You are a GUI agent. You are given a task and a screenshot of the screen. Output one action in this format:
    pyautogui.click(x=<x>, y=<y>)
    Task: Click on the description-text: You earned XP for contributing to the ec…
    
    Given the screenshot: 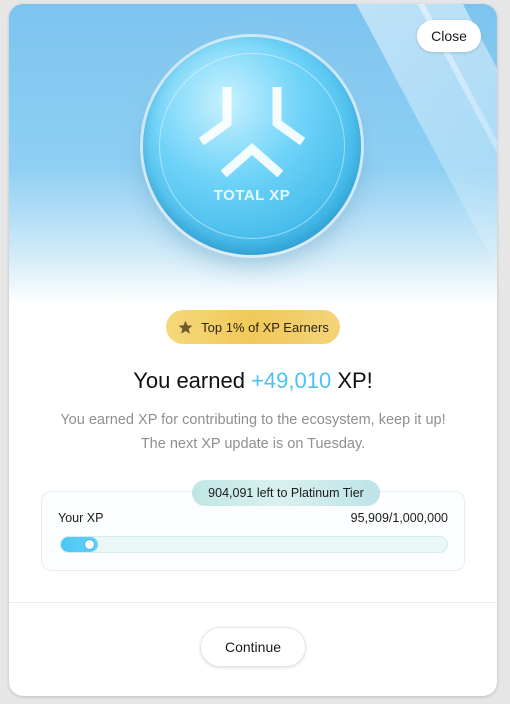 What is the action you would take?
    pyautogui.click(x=253, y=432)
    